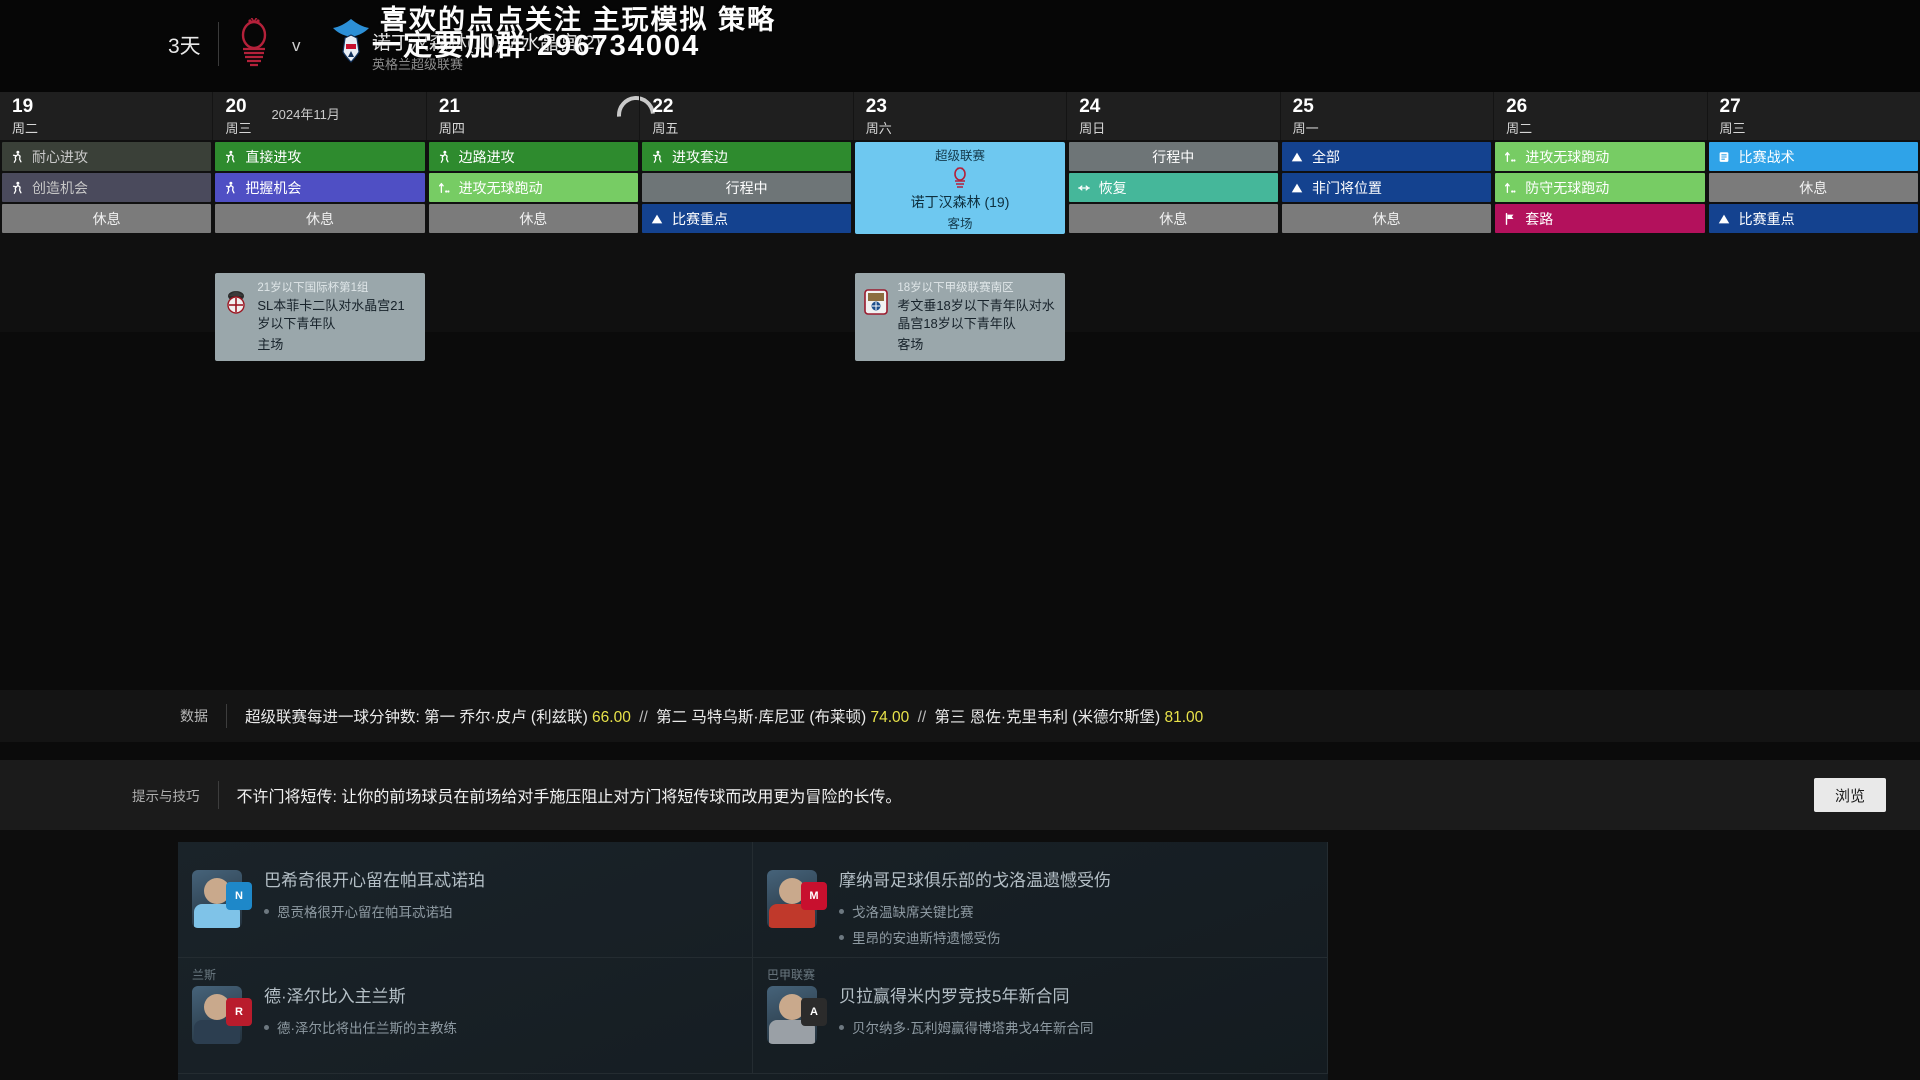  What do you see at coordinates (236, 106) in the screenshot?
I see `calendar-day-number: 20` at bounding box center [236, 106].